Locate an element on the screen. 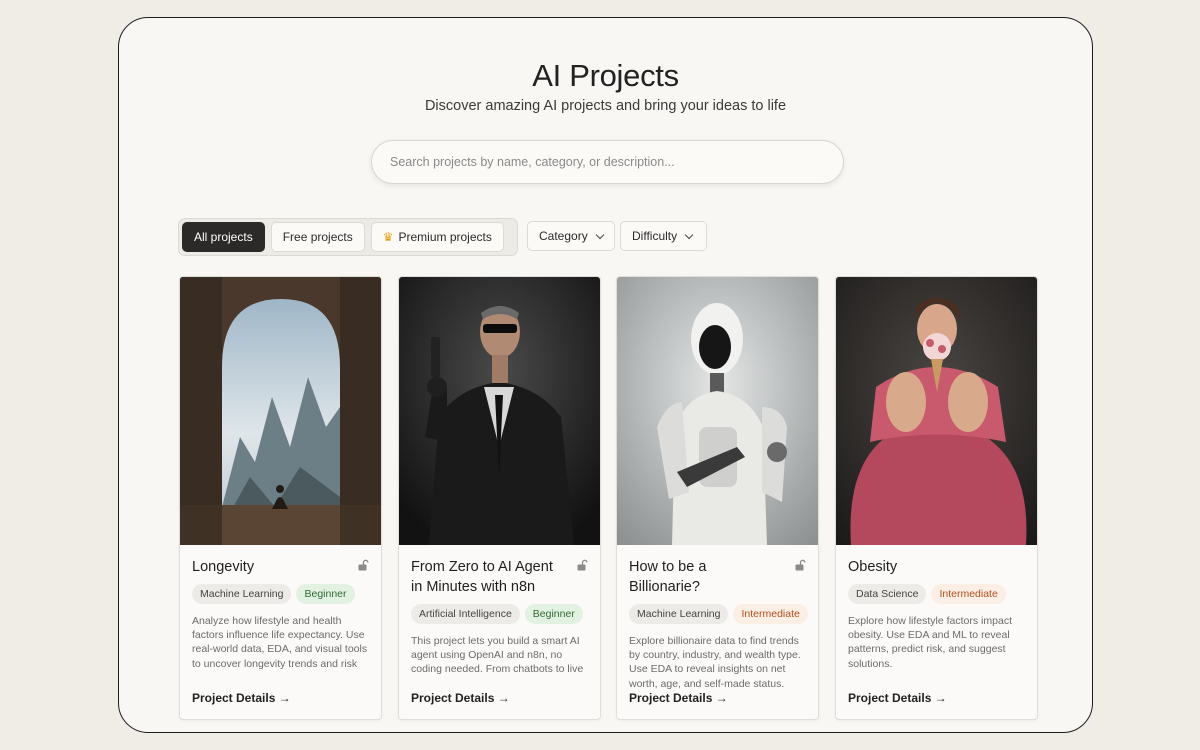 The image size is (1200, 750). card-title: How to be a Billionarie? is located at coordinates (668, 577).